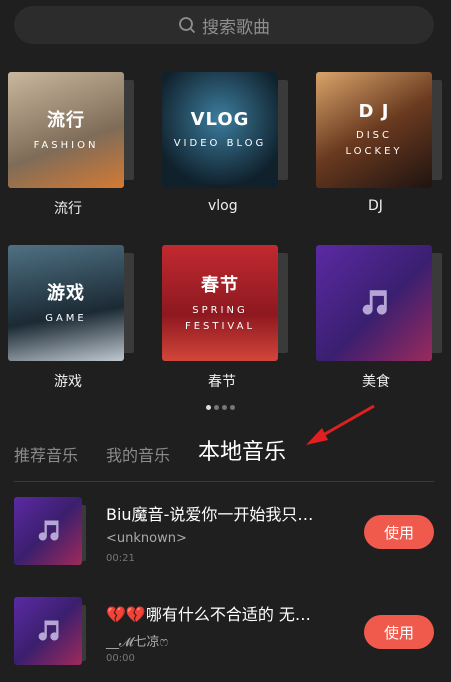 The height and width of the screenshot is (682, 451). Describe the element at coordinates (220, 303) in the screenshot. I see `category-thumbnail: 春节 SPRING FESTIVAL` at that location.